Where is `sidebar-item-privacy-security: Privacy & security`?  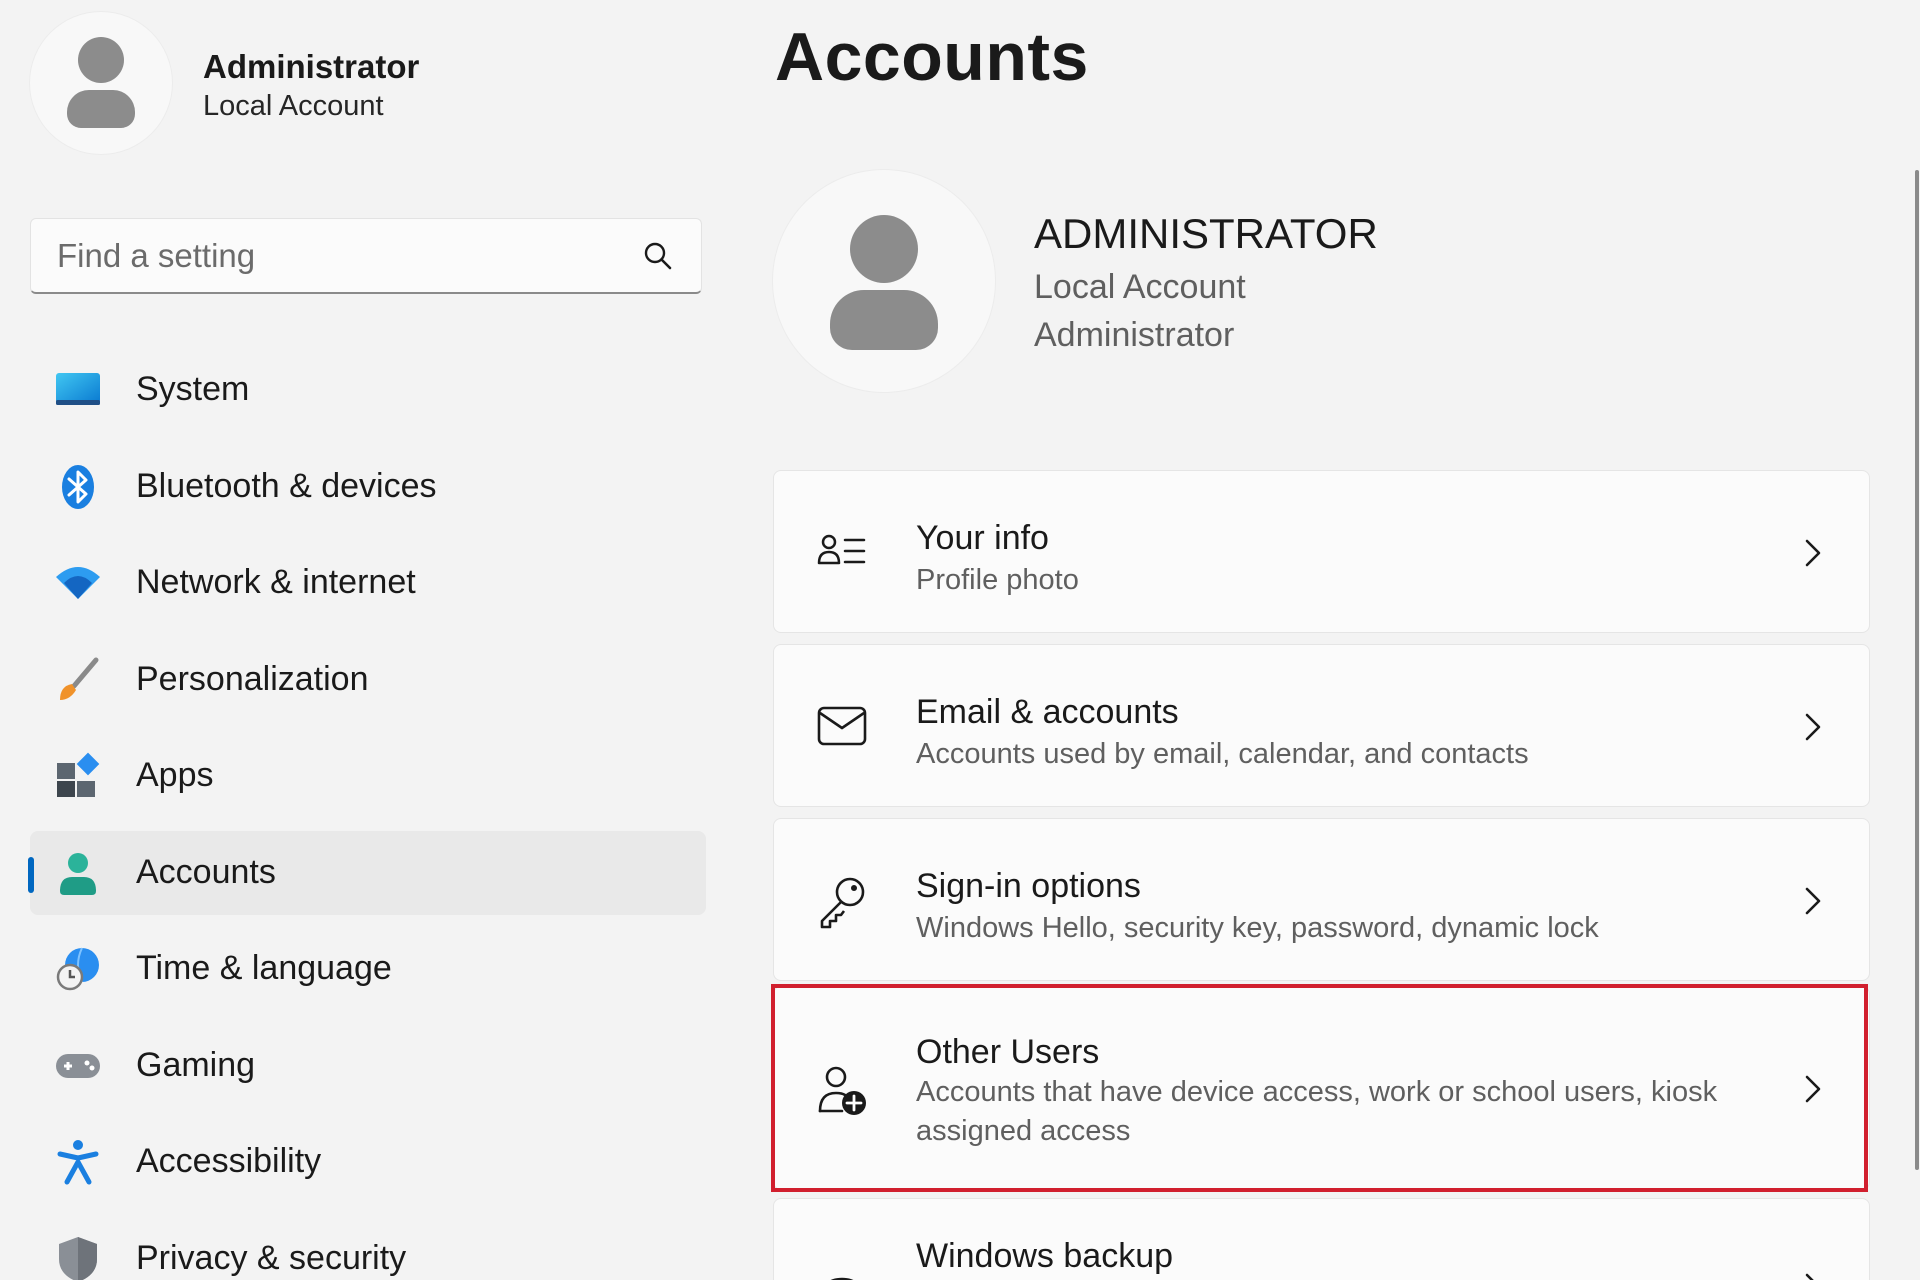 sidebar-item-privacy-security: Privacy & security is located at coordinates (368, 1248).